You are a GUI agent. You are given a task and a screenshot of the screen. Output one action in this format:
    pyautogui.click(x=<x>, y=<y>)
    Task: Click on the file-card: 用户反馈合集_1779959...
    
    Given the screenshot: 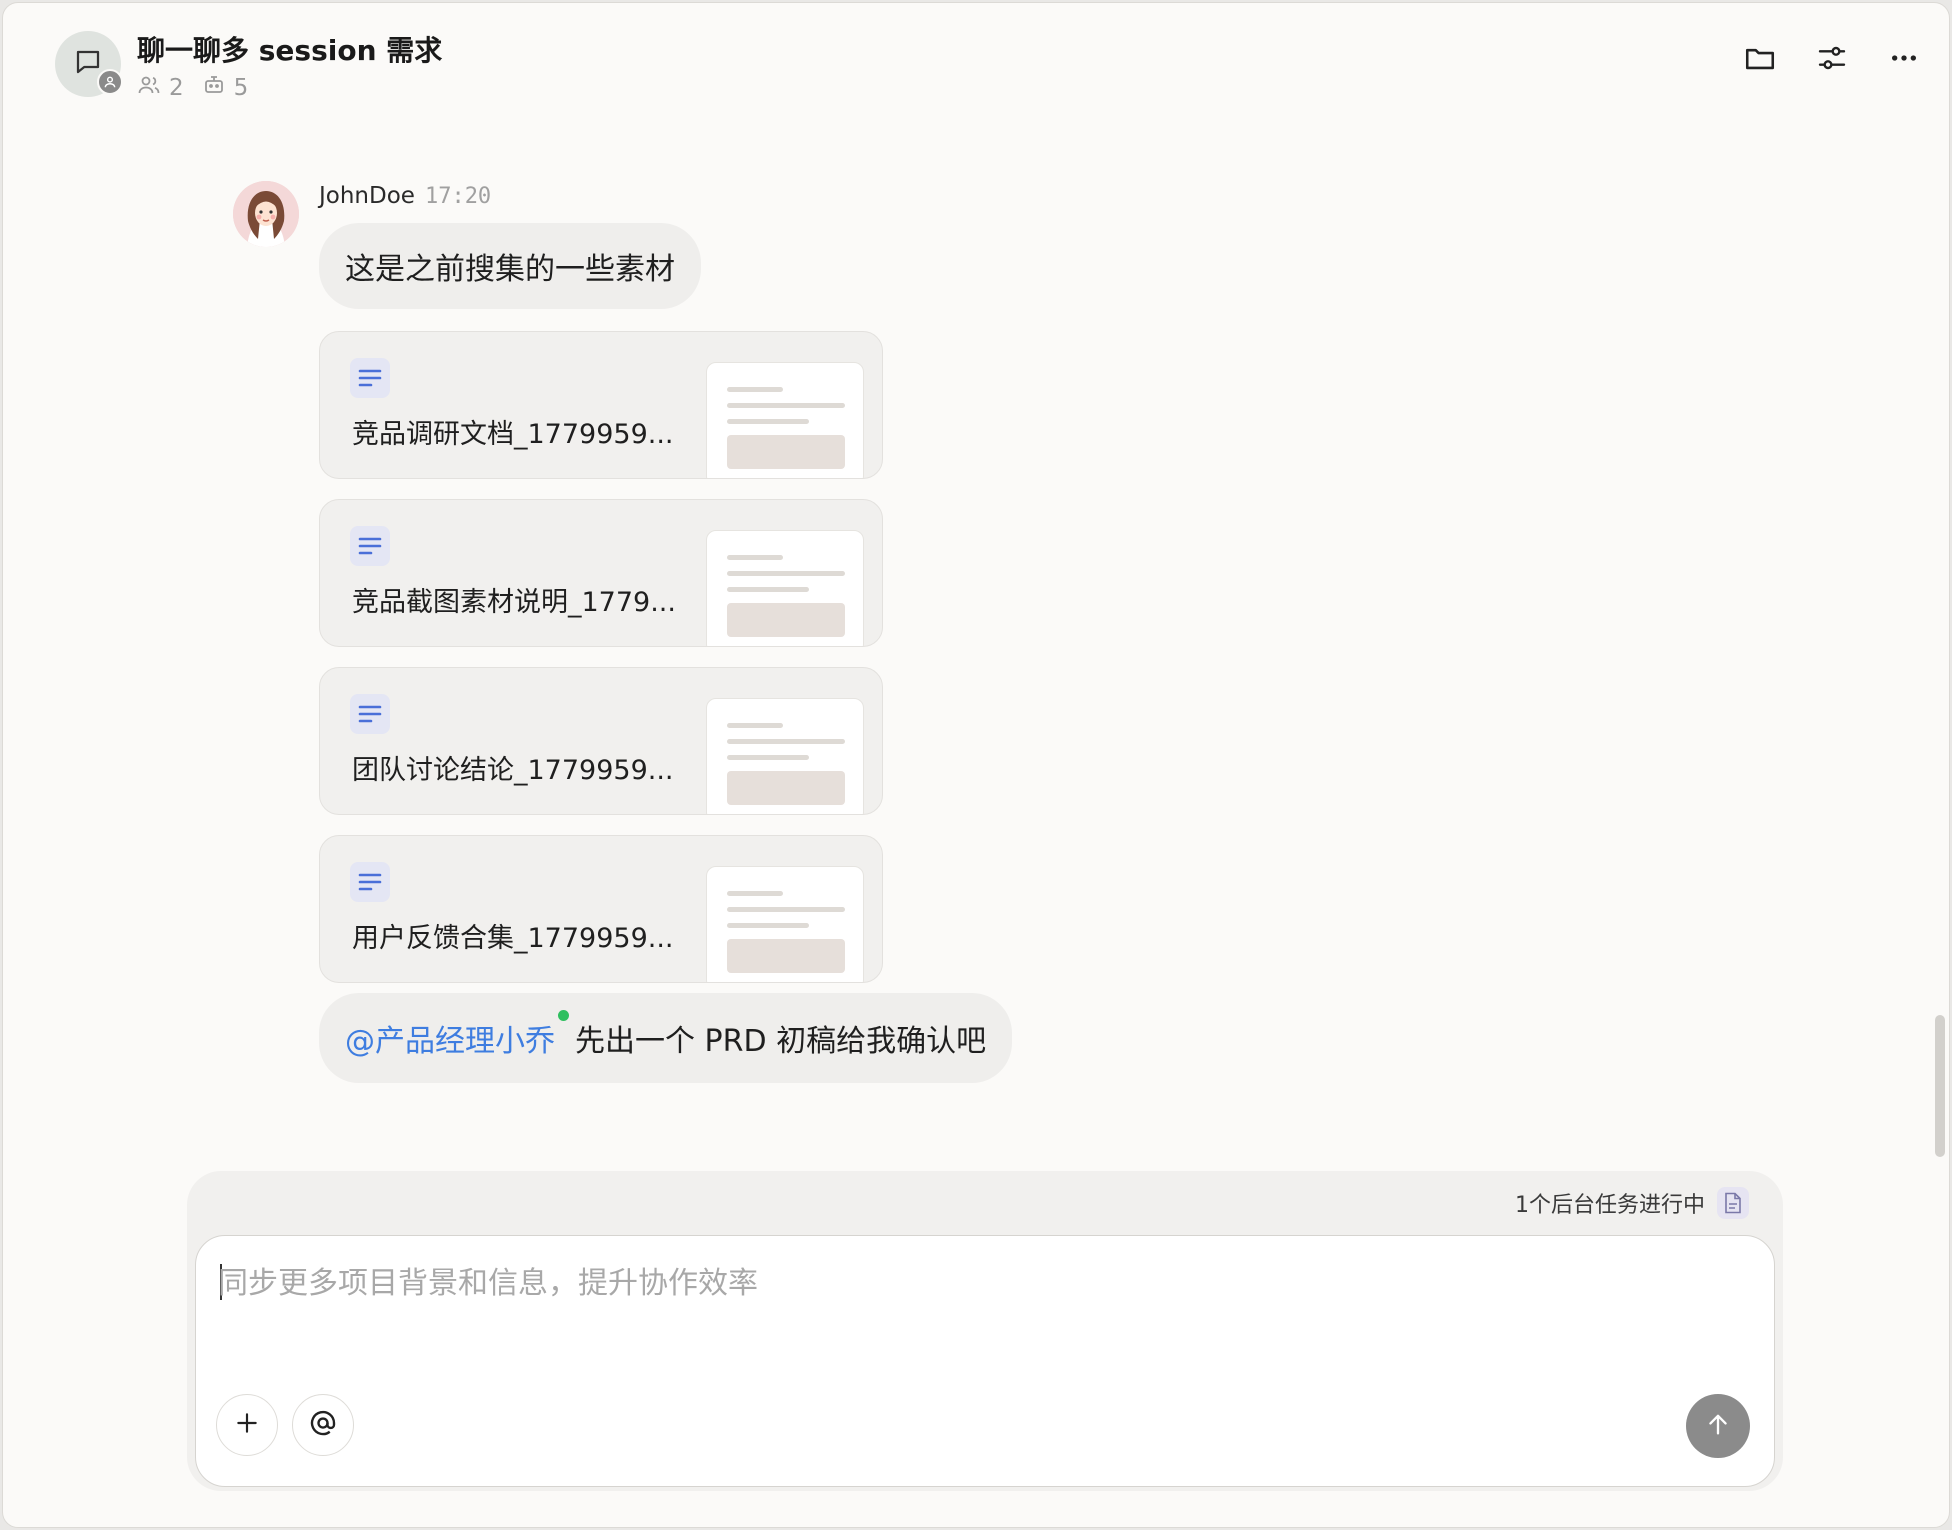 What is the action you would take?
    pyautogui.click(x=601, y=909)
    